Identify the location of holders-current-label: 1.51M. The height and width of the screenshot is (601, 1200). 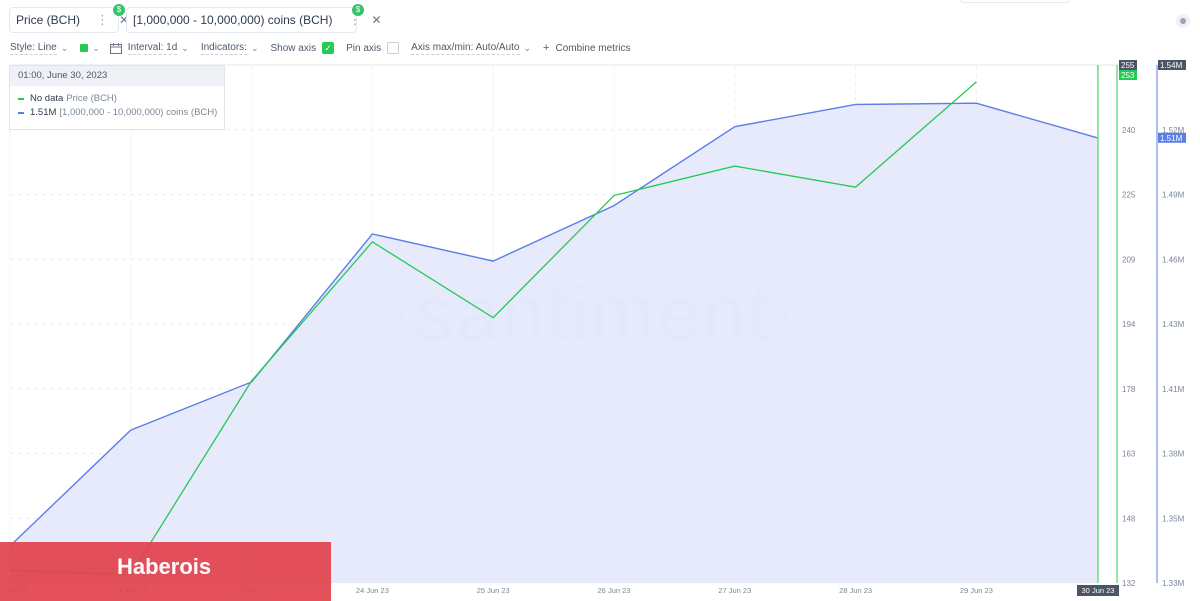
(1171, 138).